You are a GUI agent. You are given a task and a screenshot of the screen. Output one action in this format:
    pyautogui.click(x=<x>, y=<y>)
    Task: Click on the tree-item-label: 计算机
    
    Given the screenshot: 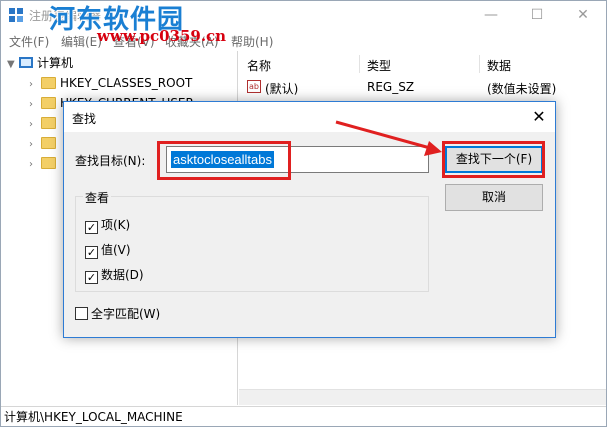 What is the action you would take?
    pyautogui.click(x=55, y=63)
    